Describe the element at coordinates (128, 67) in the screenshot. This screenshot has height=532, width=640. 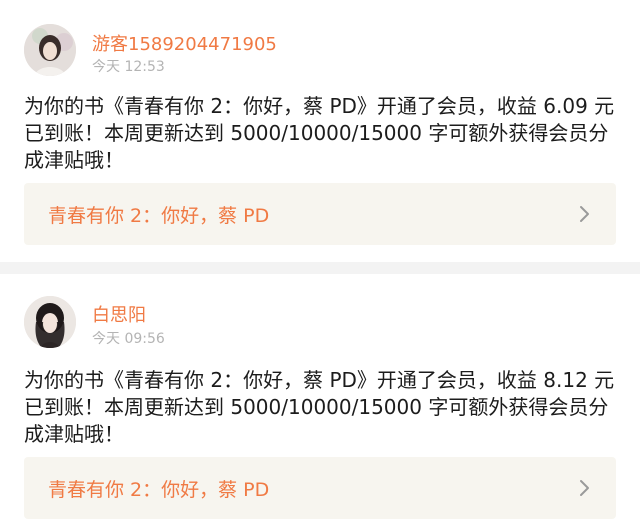
I see `timestamp: 今天 12:53` at that location.